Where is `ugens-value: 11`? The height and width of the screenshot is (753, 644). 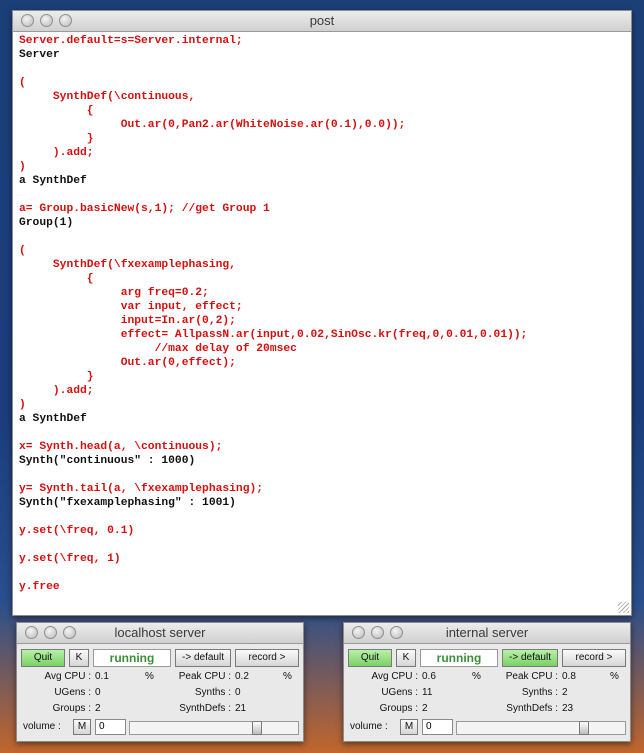
ugens-value: 11 is located at coordinates (427, 692).